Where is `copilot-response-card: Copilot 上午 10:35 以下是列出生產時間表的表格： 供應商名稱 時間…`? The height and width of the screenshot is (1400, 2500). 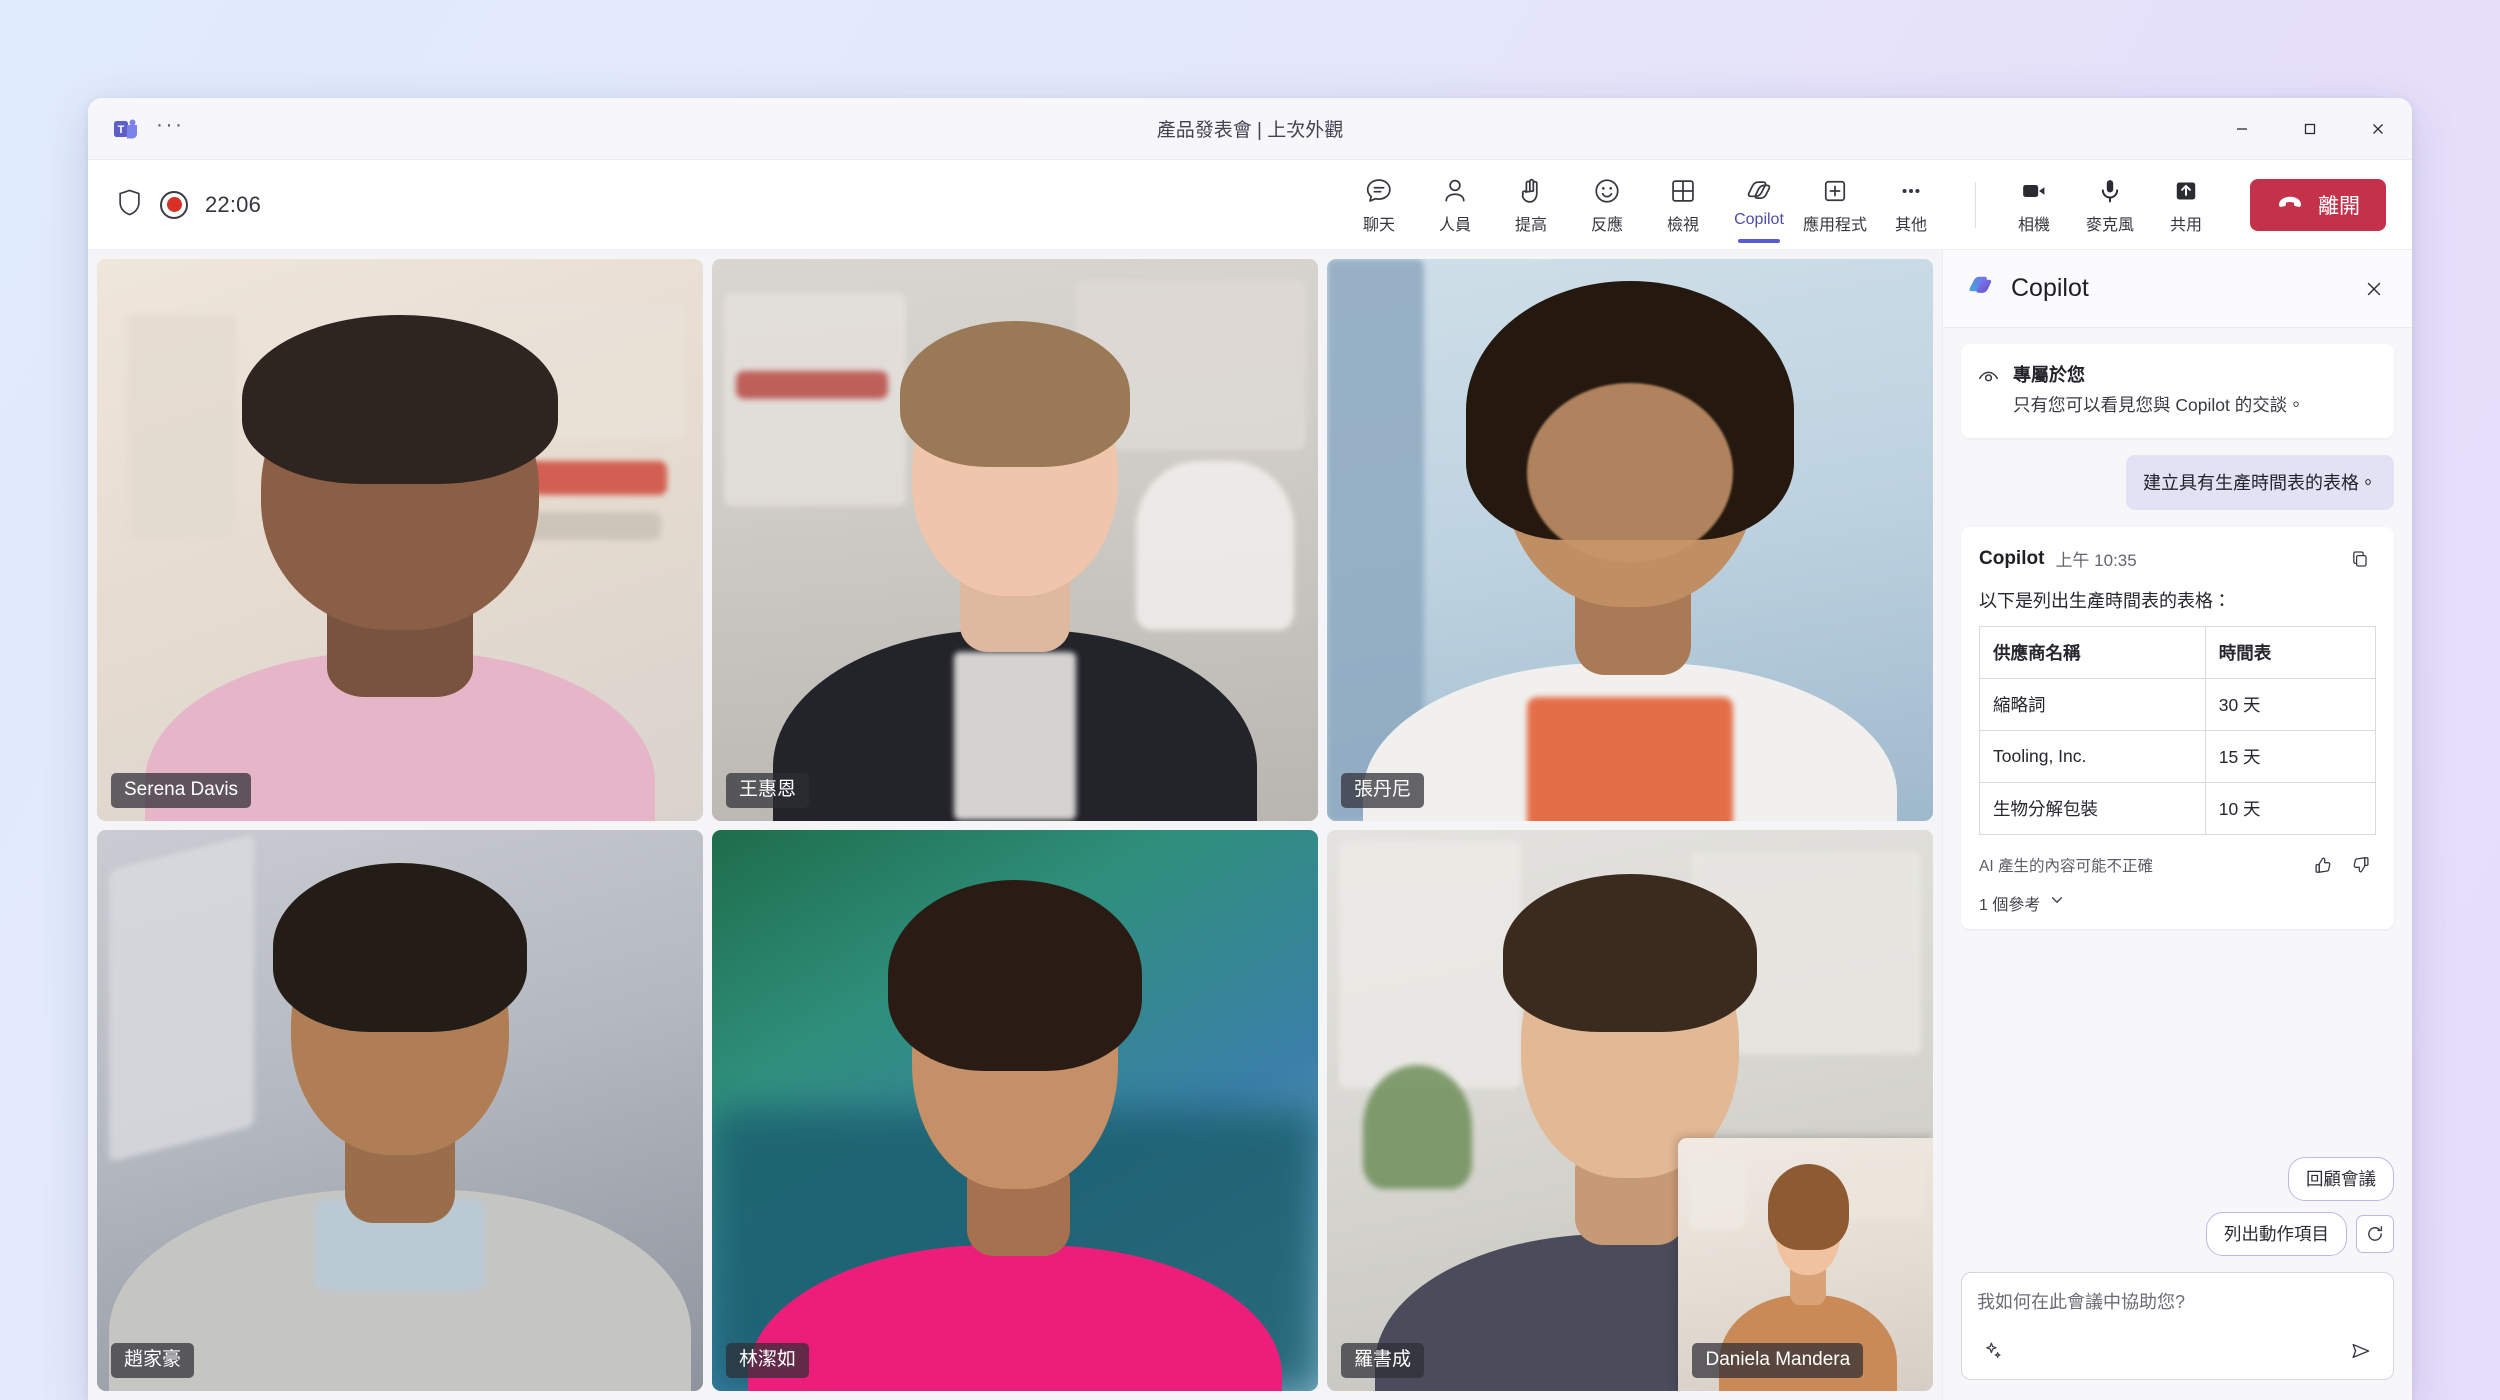 copilot-response-card: Copilot 上午 10:35 以下是列出生產時間表的表格： 供應商名稱 時間… is located at coordinates (2177, 727).